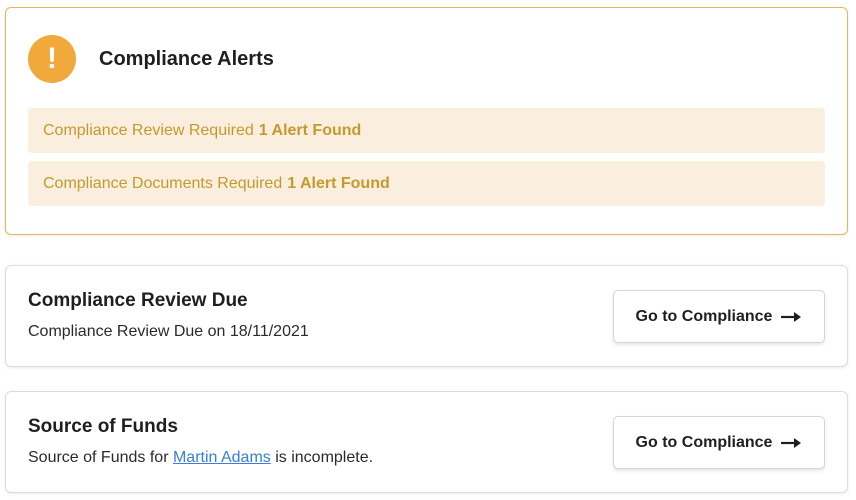  Describe the element at coordinates (148, 130) in the screenshot. I see `alert-label: Compliance Review Required` at that location.